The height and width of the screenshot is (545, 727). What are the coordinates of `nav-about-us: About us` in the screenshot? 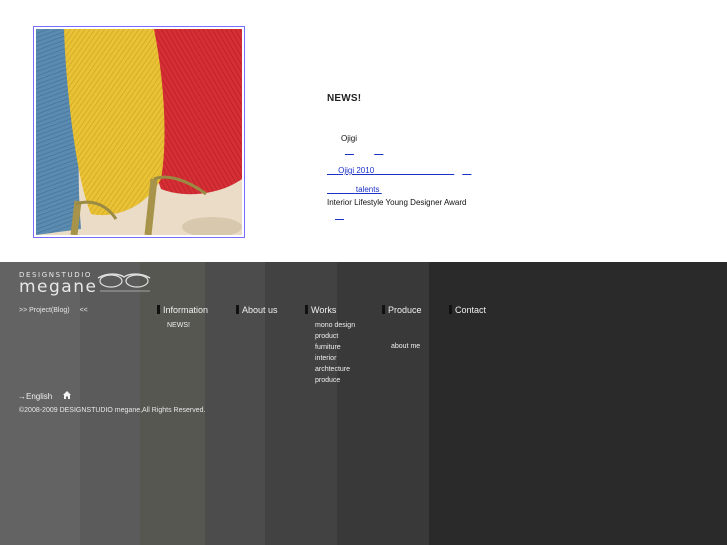 It's located at (257, 310).